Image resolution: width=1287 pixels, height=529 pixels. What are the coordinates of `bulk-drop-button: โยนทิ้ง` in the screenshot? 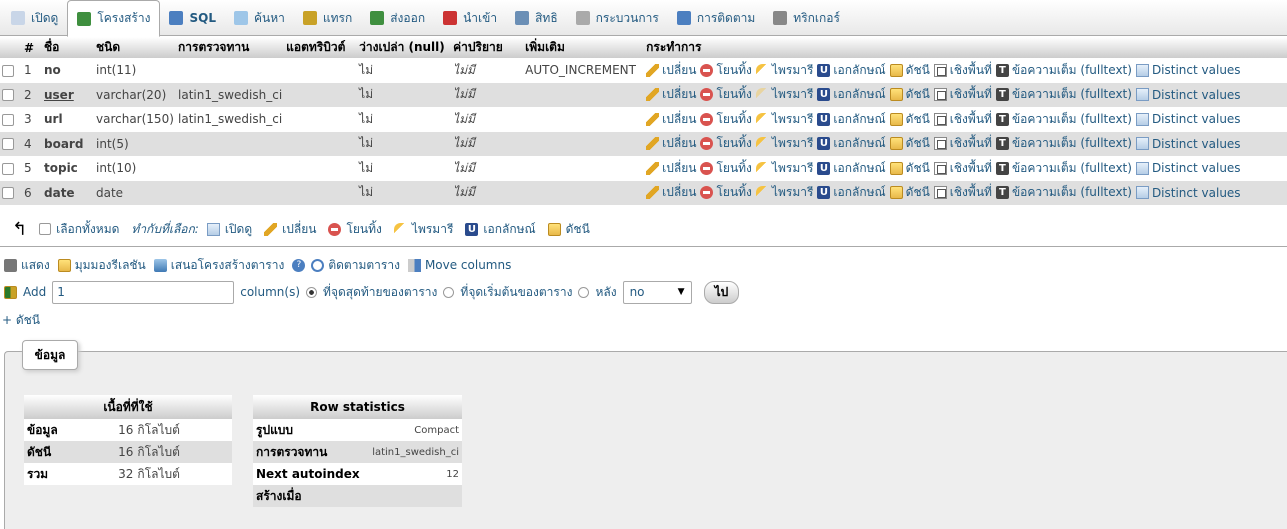 It's located at (355, 229).